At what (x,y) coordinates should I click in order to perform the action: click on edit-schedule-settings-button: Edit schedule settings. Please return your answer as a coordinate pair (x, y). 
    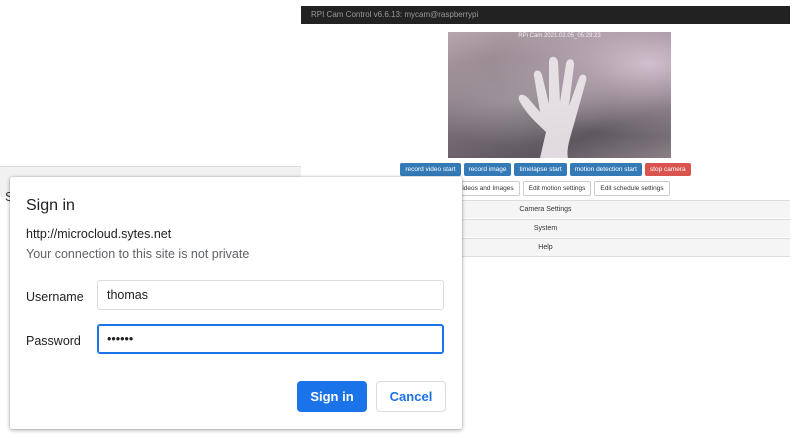
    Looking at the image, I should click on (632, 188).